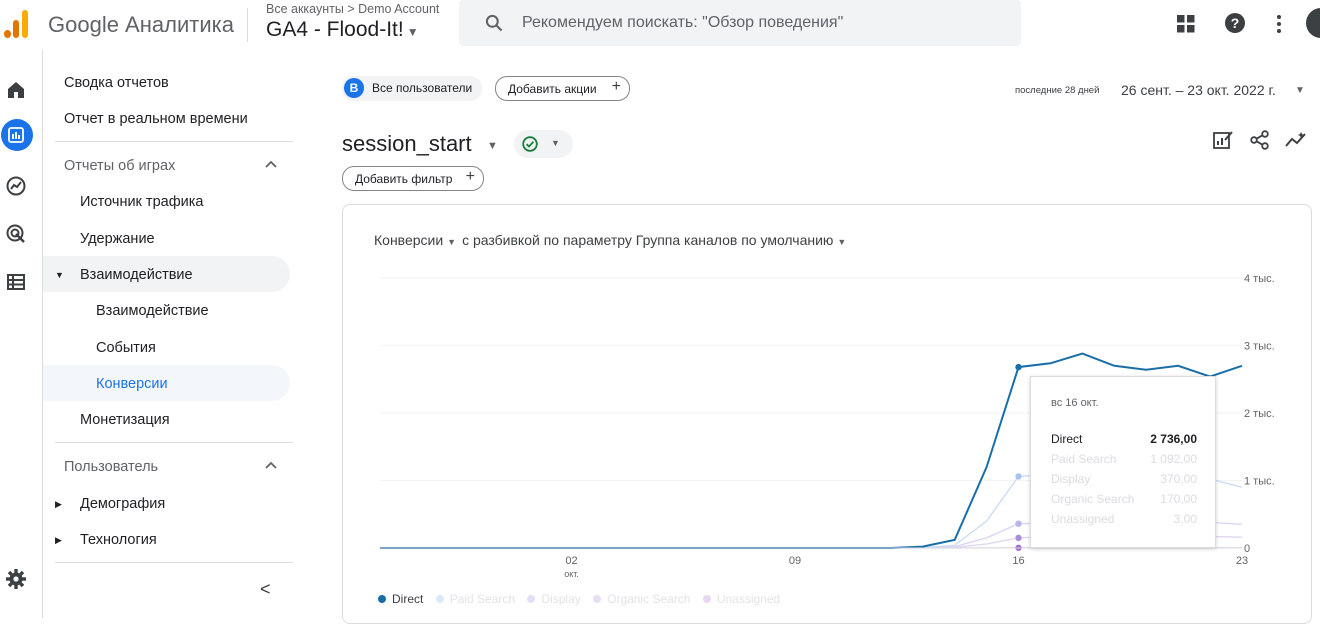  I want to click on x-tick-label: 16, so click(1018, 561).